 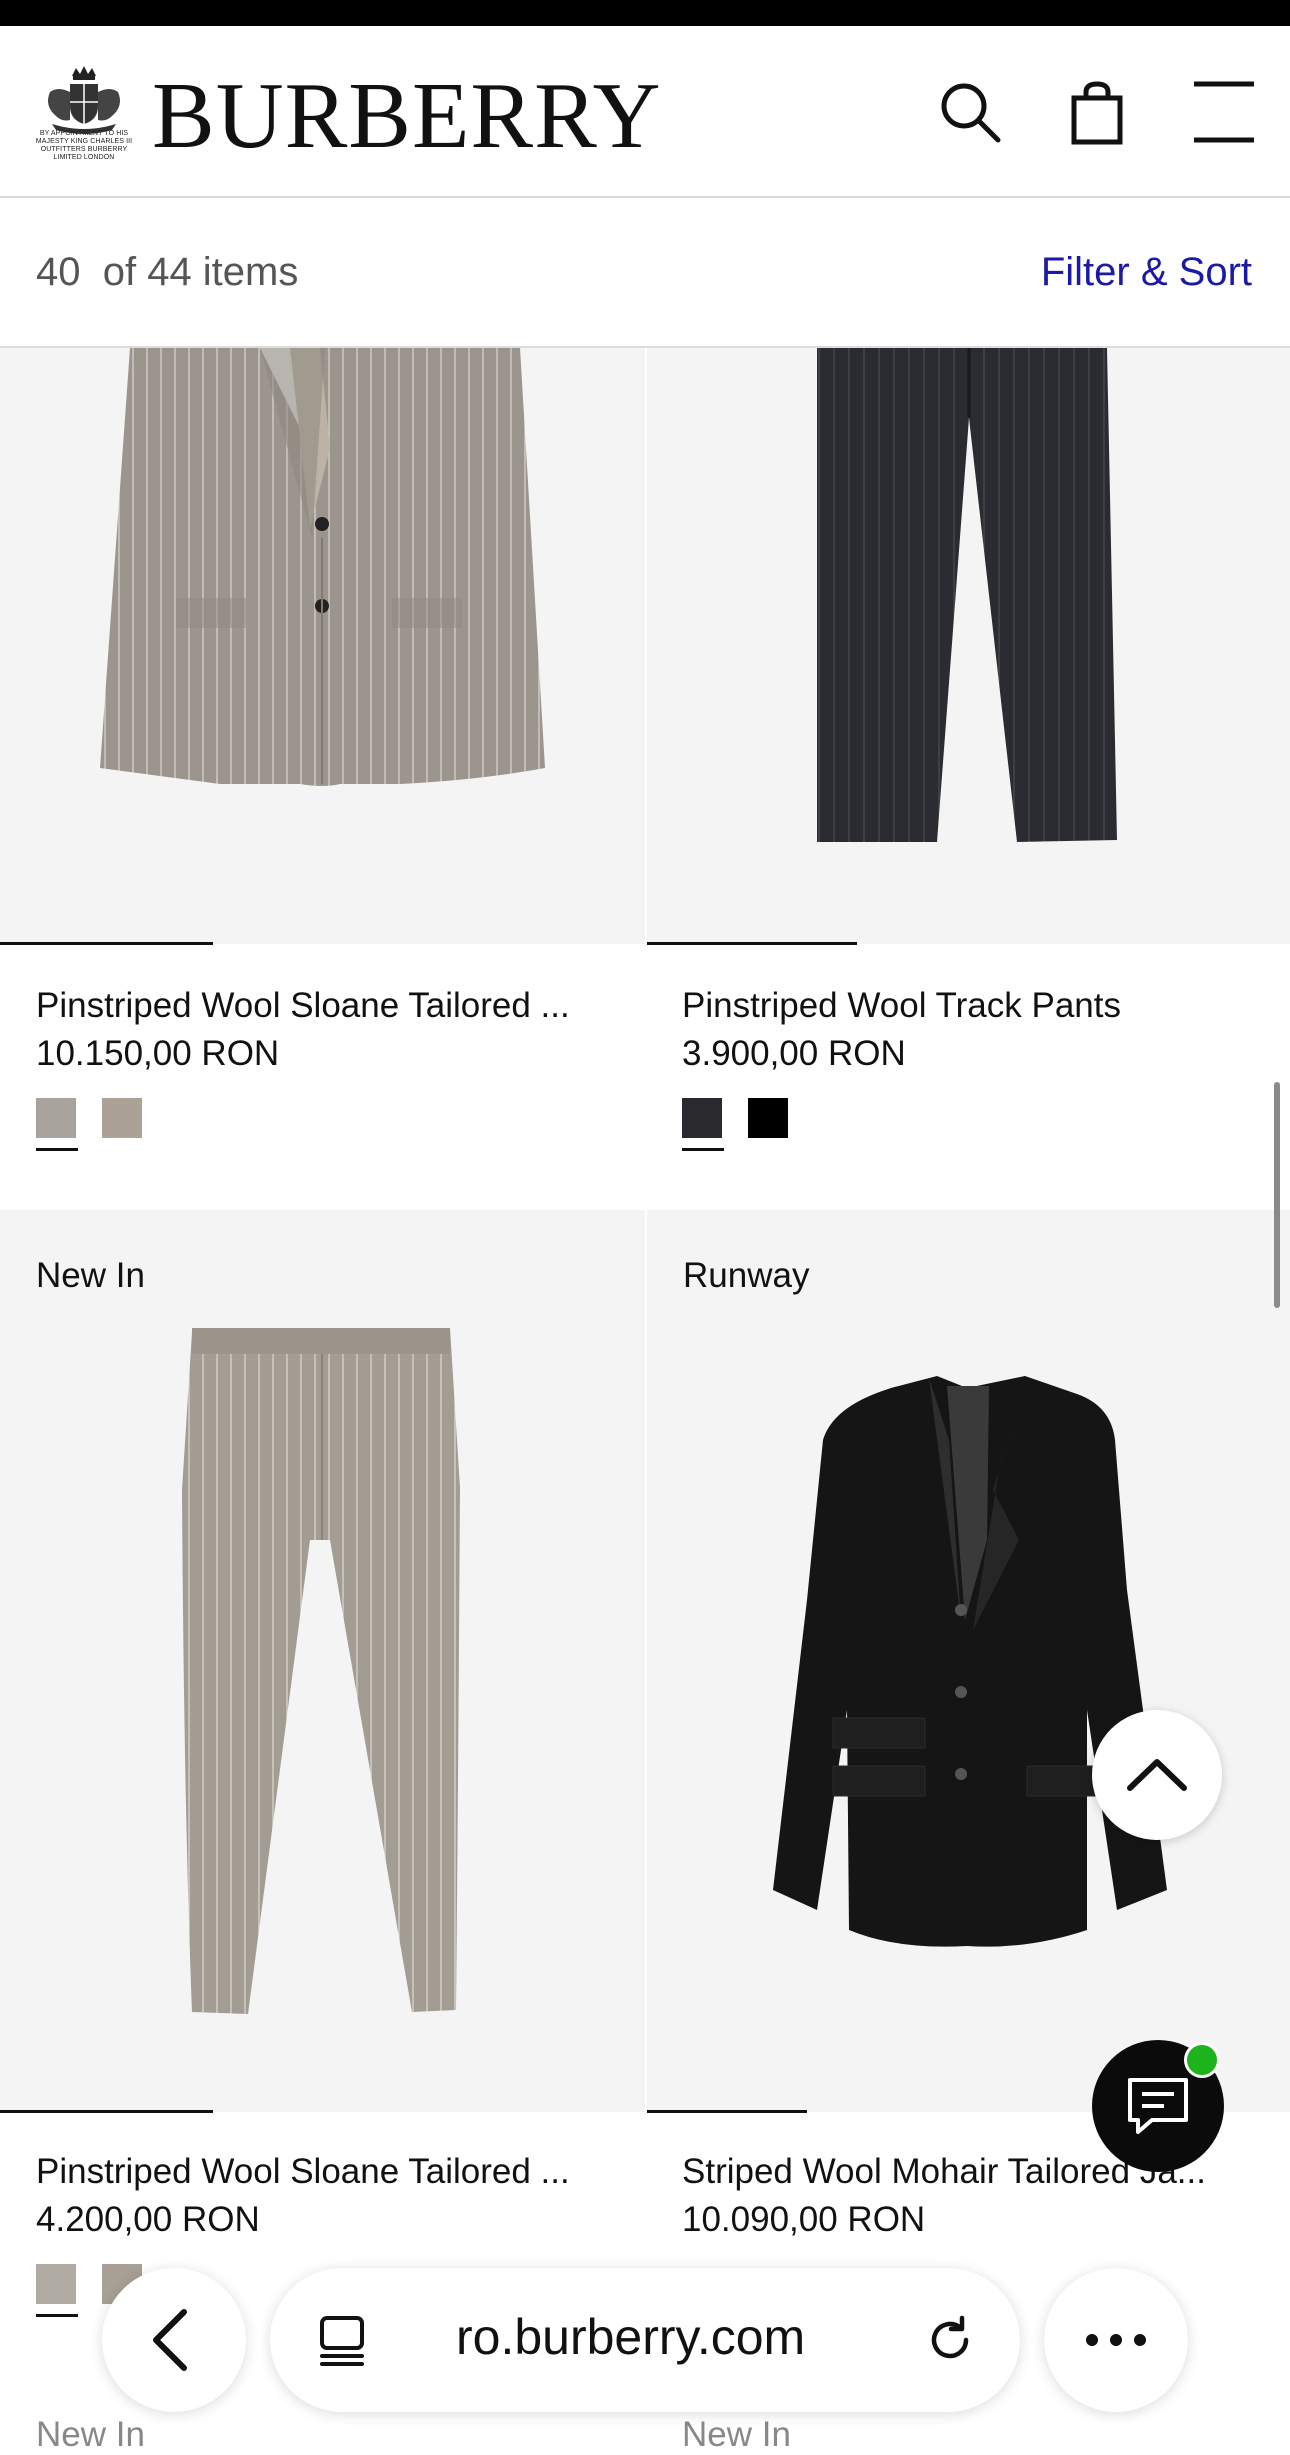 I want to click on browser-more-button, so click(x=1116, y=2340).